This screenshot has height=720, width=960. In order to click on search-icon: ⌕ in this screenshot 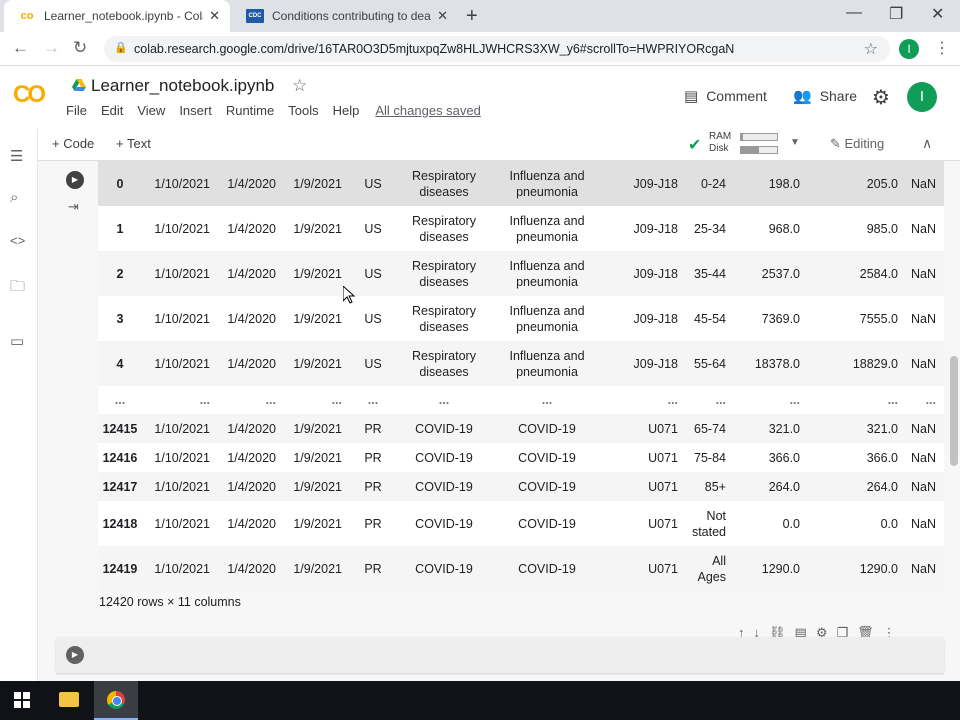, I will do `click(14, 197)`.